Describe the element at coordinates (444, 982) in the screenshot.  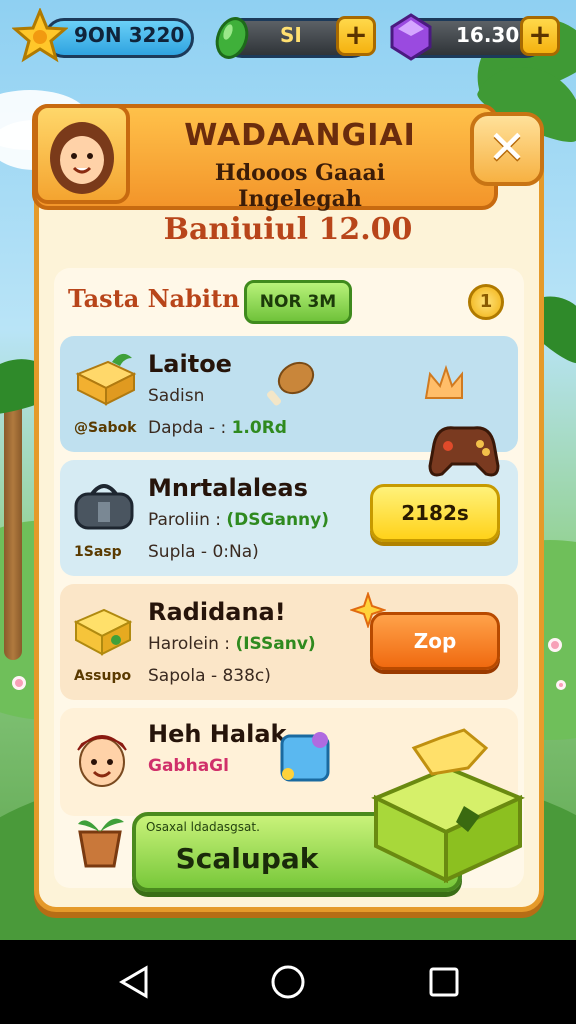
I see `recents-icon` at that location.